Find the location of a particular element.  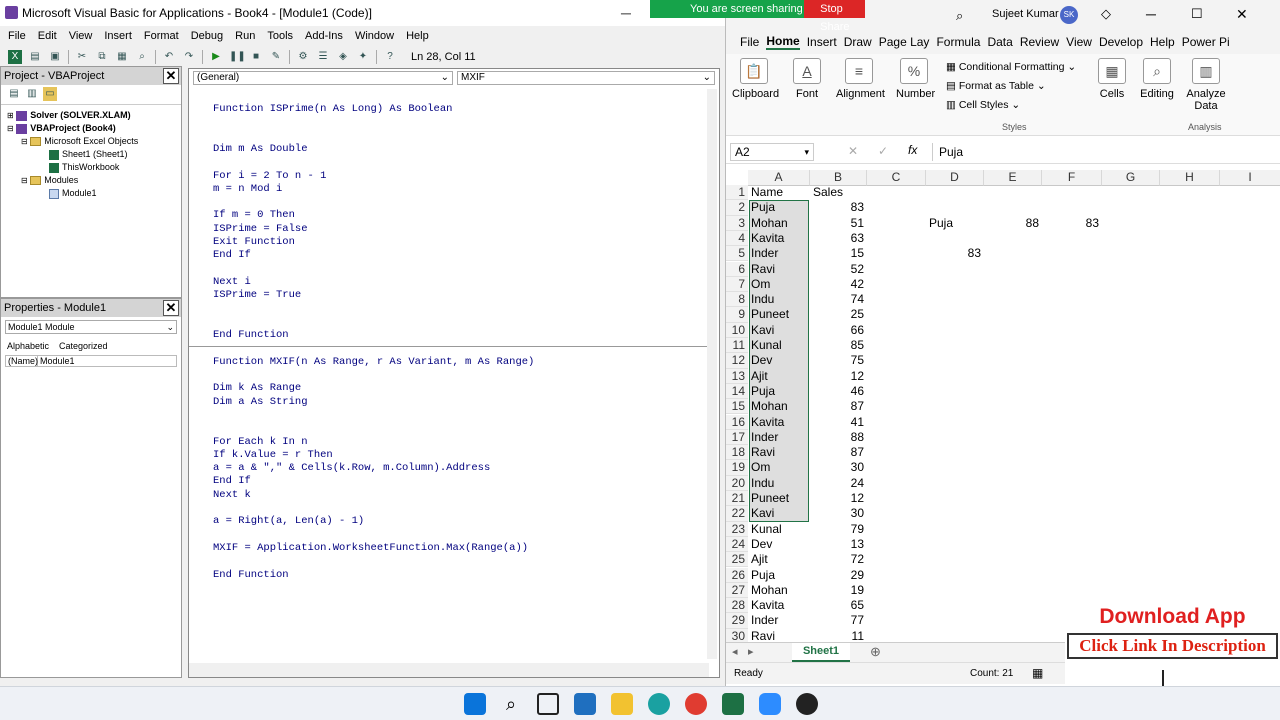

sales-cell: 88 is located at coordinates (838, 437).